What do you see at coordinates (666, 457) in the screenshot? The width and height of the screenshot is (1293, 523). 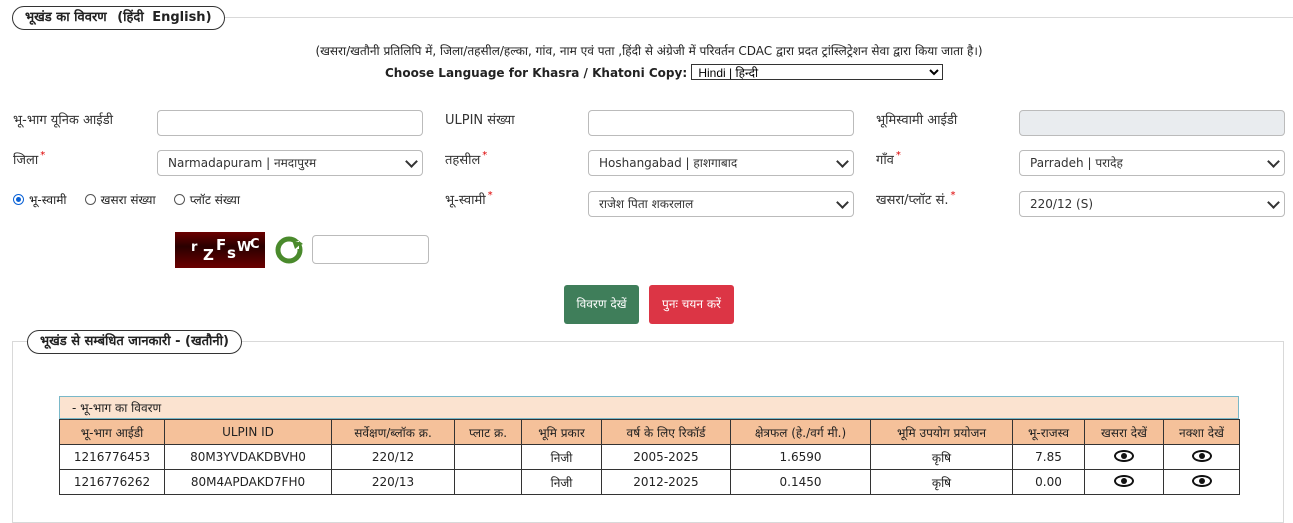 I see `cell-record-year: 2005-2025` at bounding box center [666, 457].